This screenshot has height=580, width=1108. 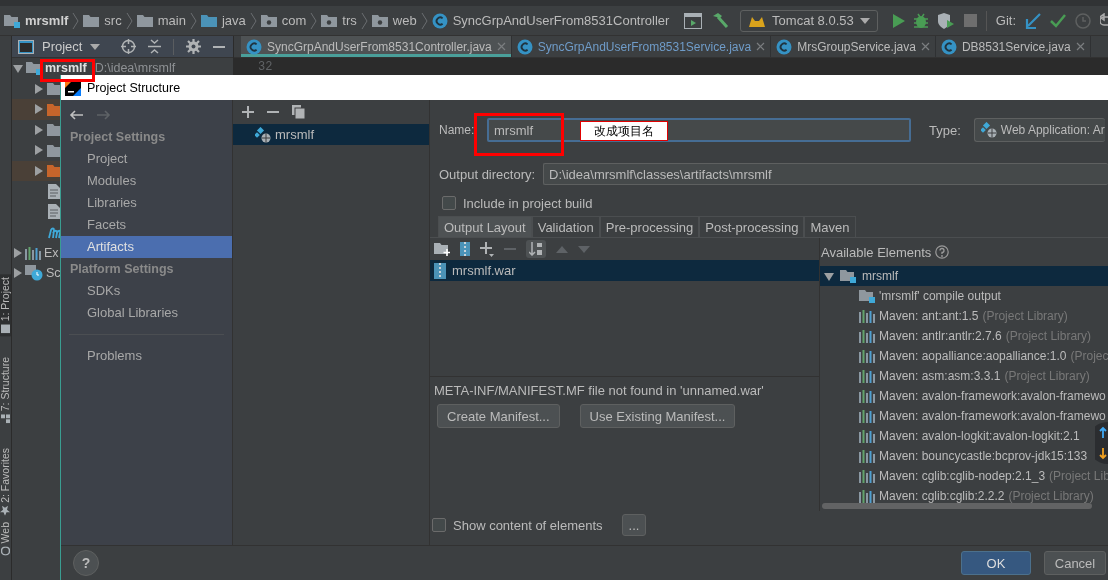 What do you see at coordinates (146, 356) in the screenshot?
I see `nav-item: Problems` at bounding box center [146, 356].